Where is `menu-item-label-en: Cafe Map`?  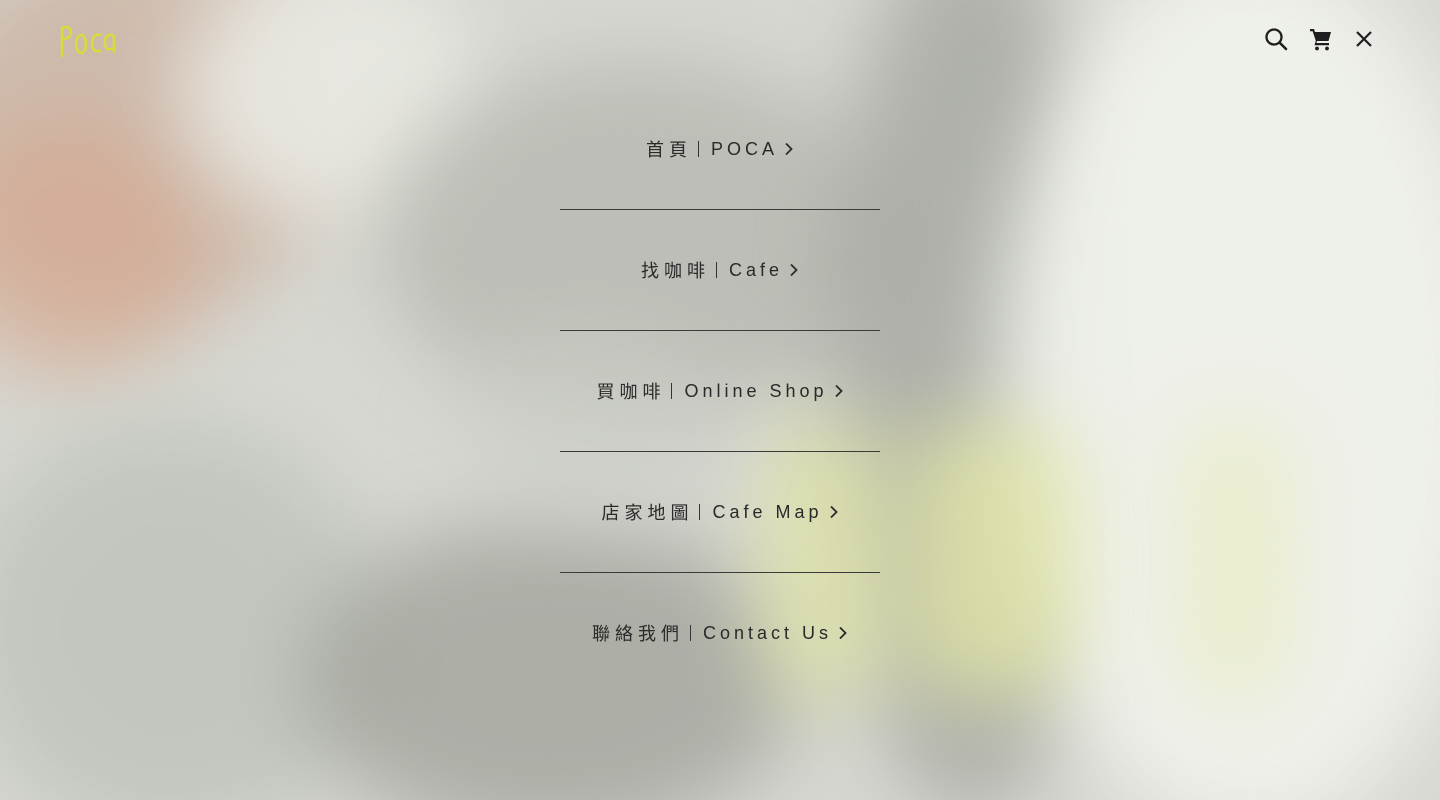
menu-item-label-en: Cafe Map is located at coordinates (767, 511).